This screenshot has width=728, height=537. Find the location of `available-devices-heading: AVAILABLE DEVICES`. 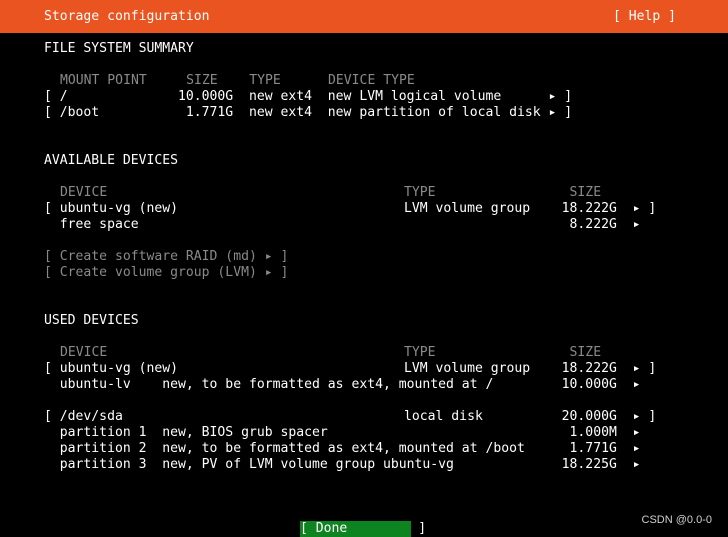

available-devices-heading: AVAILABLE DEVICES is located at coordinates (111, 160).